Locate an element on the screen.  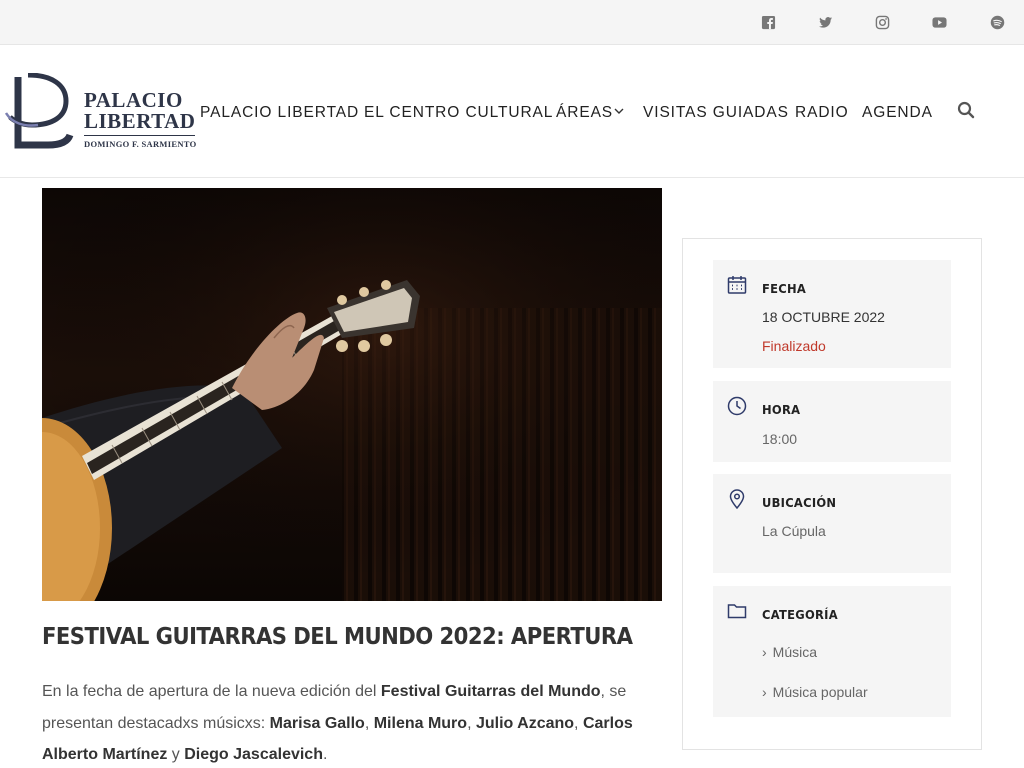
time-value: 18:00 is located at coordinates (780, 439).